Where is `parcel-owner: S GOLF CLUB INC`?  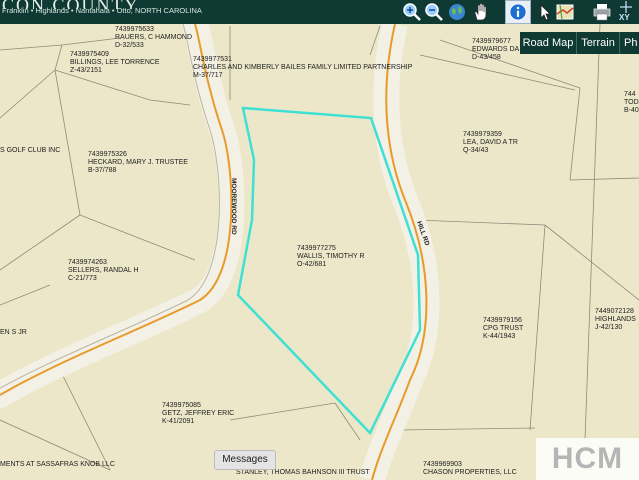
parcel-owner: S GOLF CLUB INC is located at coordinates (30, 150).